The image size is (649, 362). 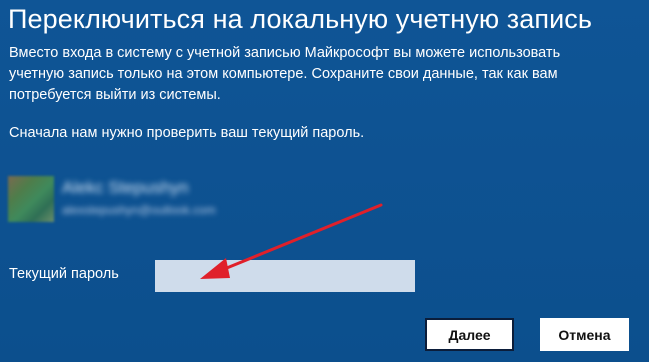 I want to click on avatar, so click(x=31, y=199).